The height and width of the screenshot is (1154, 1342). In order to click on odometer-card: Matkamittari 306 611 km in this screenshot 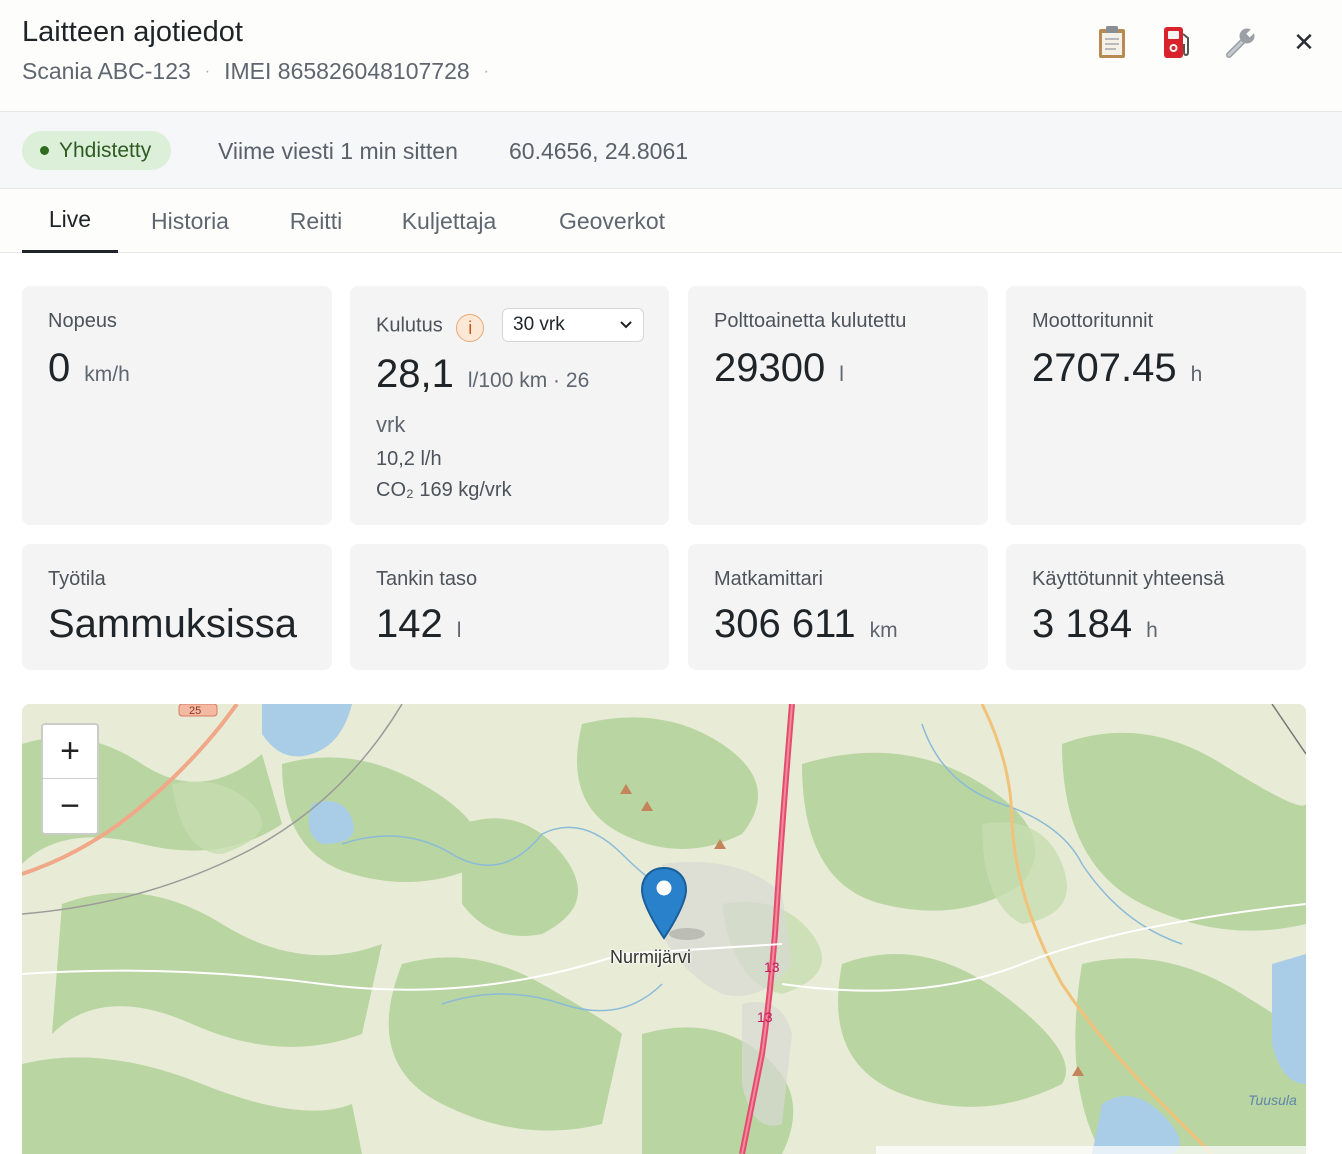, I will do `click(838, 607)`.